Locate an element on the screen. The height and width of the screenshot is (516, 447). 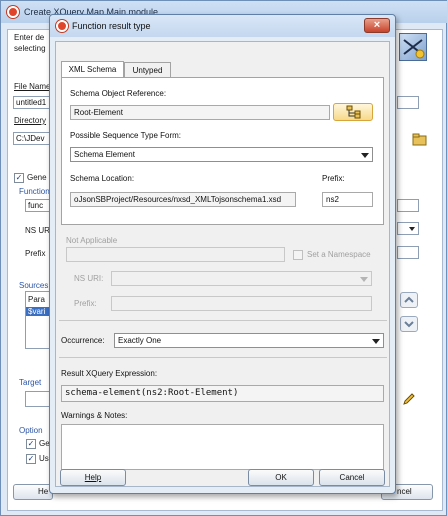
not-applicable-label: Not Applicable is located at coordinates (92, 240).